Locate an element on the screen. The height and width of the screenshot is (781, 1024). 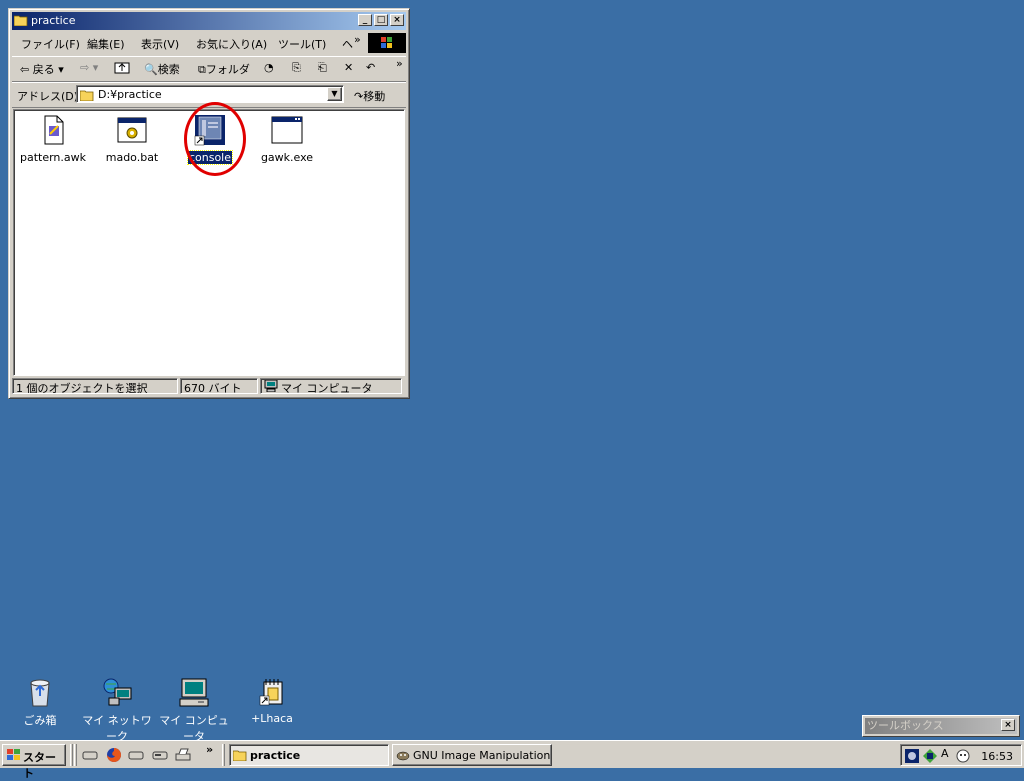
address-input: D:¥practice ▼ is located at coordinates (210, 94).